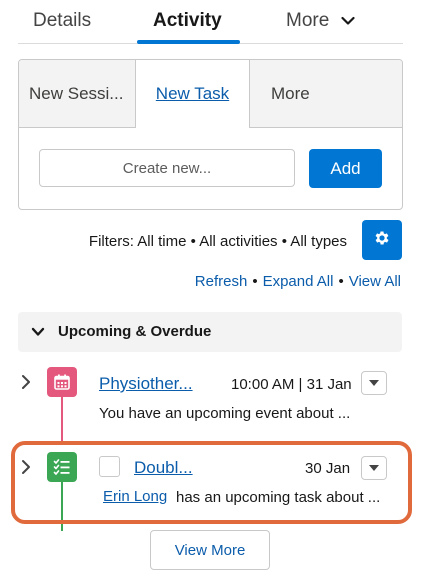 The image size is (421, 579). I want to click on event-menu-button, so click(374, 383).